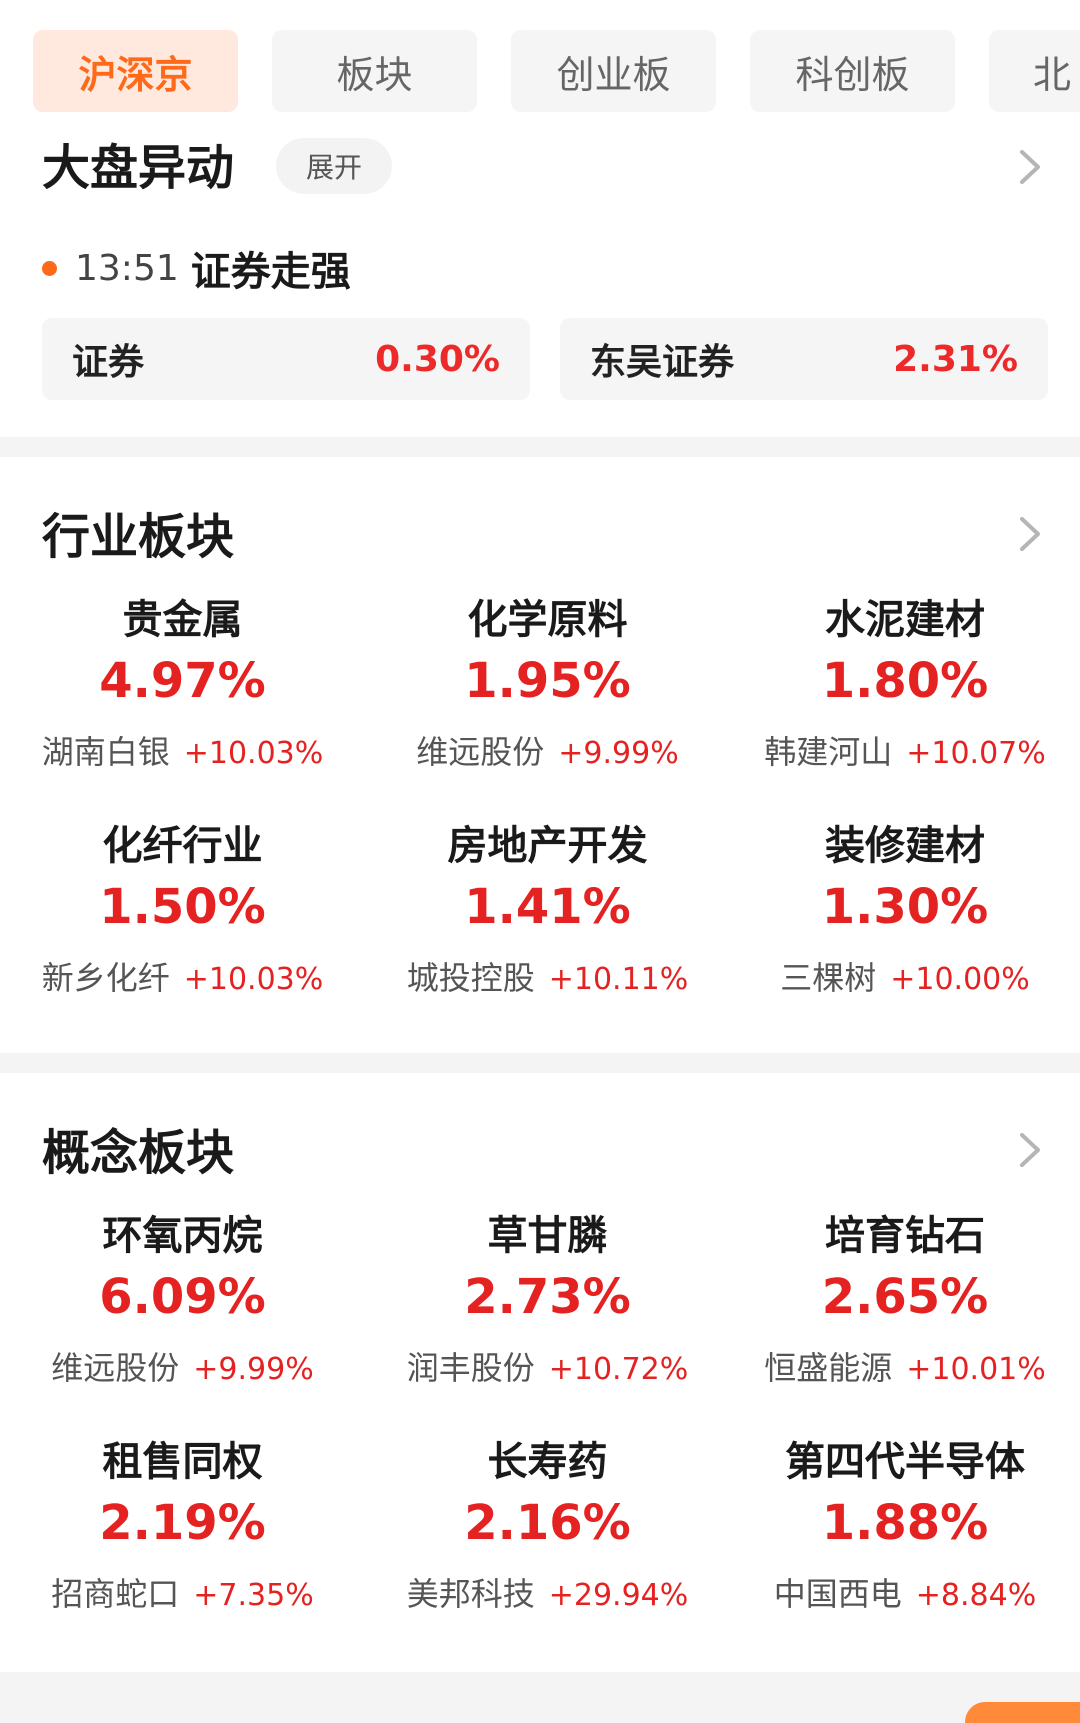 This screenshot has height=1723, width=1080. I want to click on lead-stock-pct: +10.72%, so click(618, 1369).